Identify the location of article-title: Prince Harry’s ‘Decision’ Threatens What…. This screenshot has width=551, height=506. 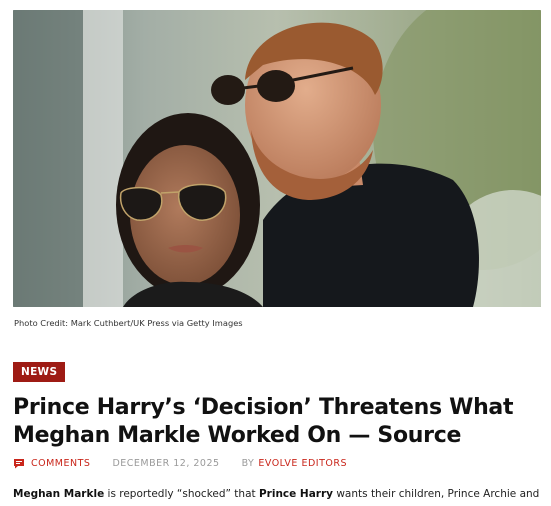
(275, 422).